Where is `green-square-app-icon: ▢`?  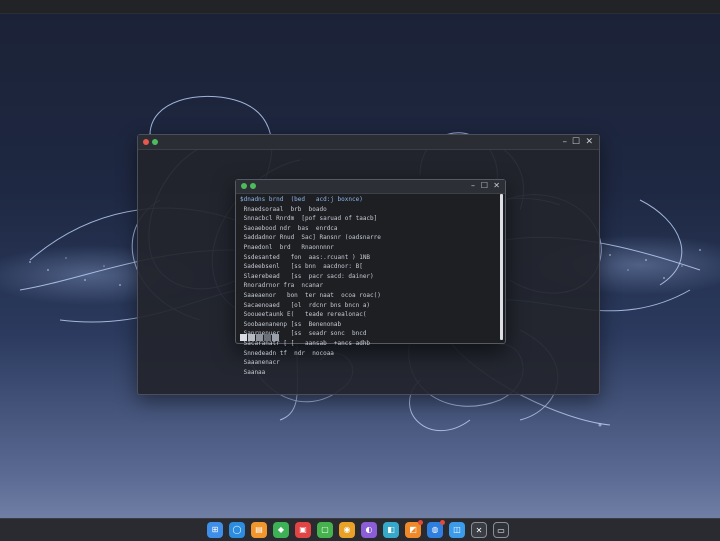
green-square-app-icon: ▢ is located at coordinates (325, 530).